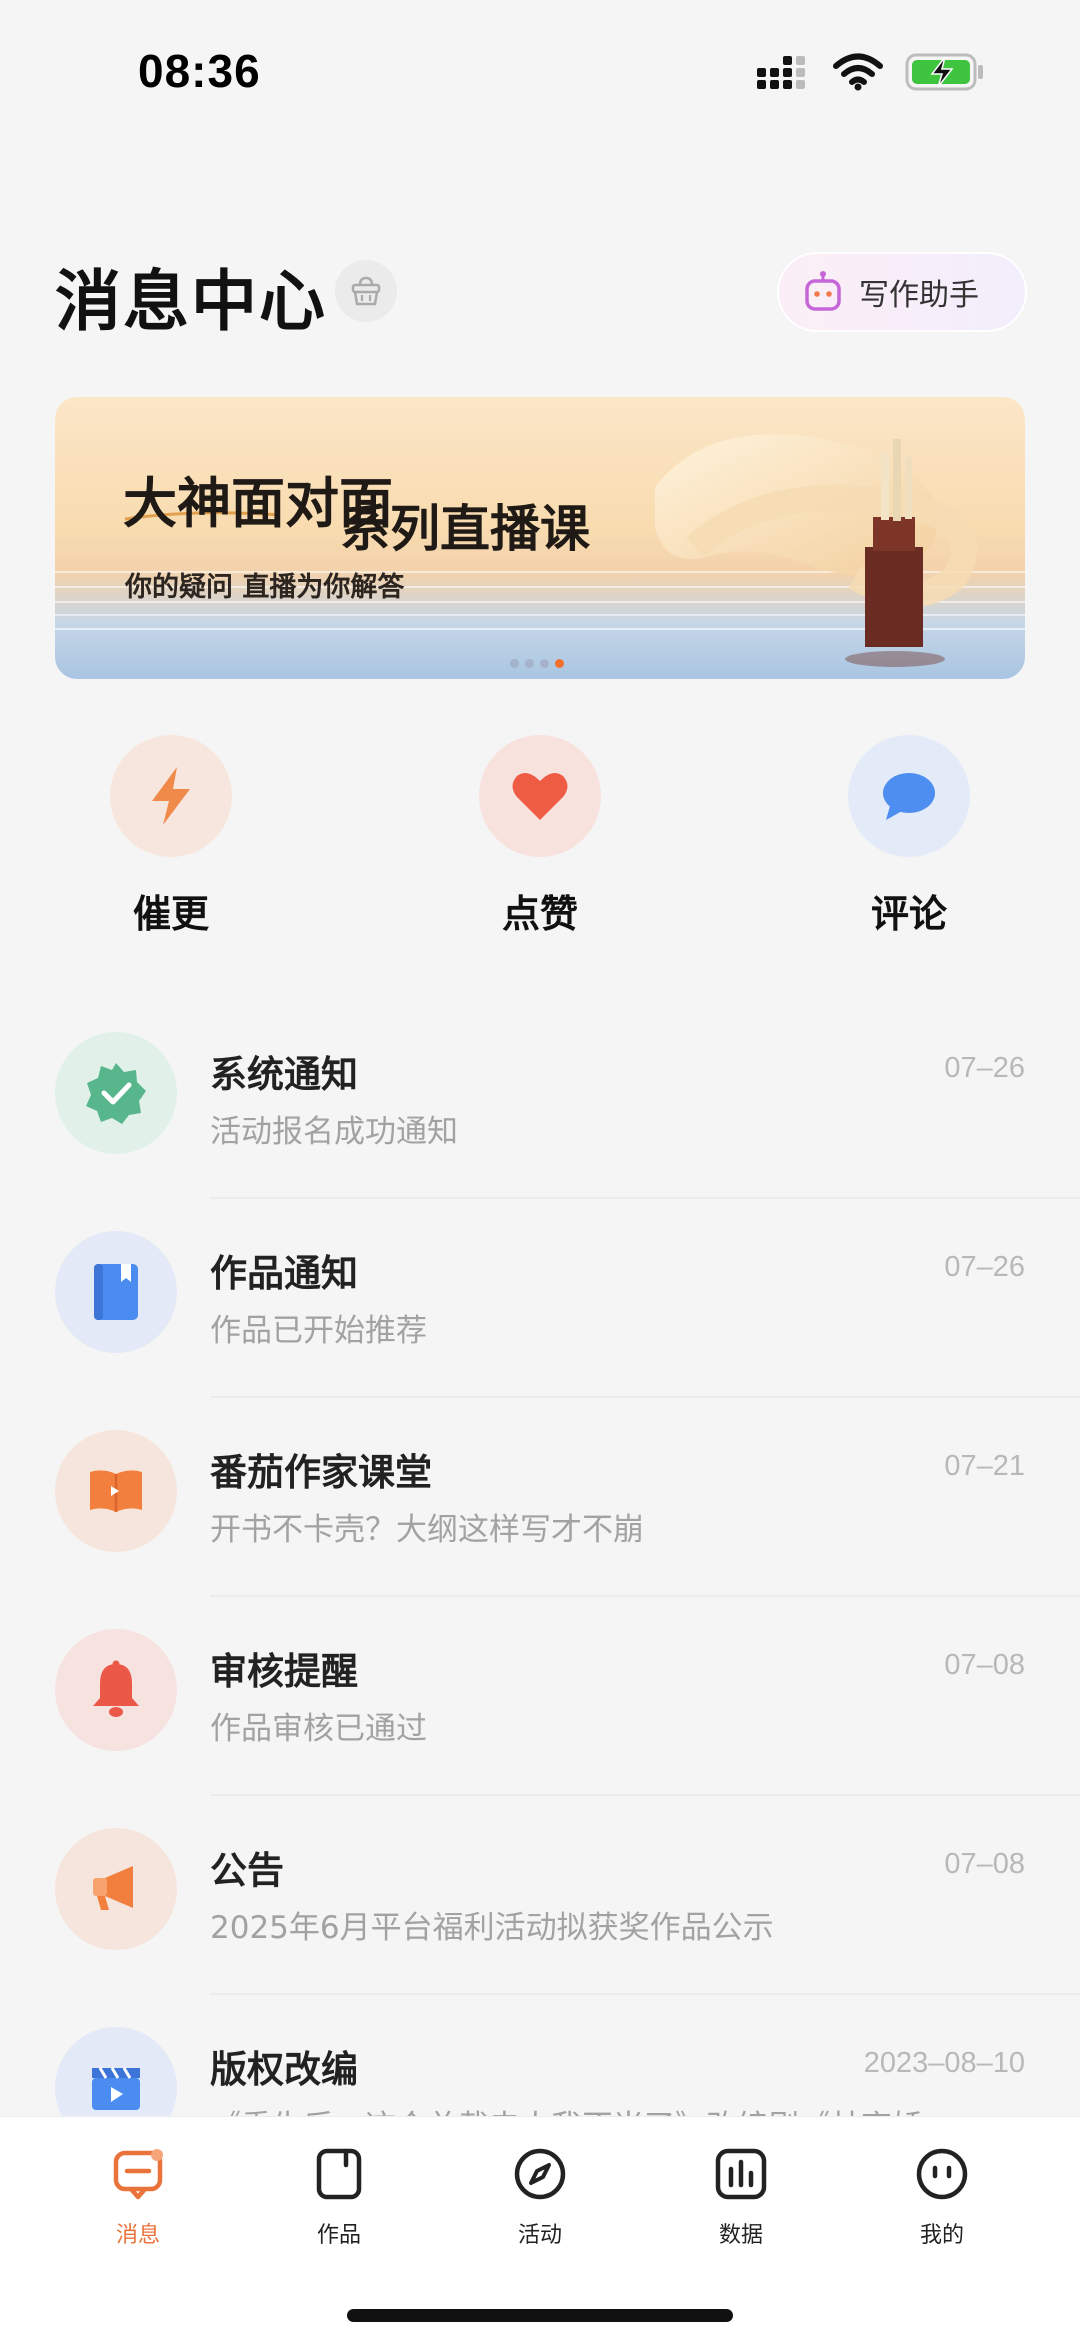  Describe the element at coordinates (191, 301) in the screenshot. I see `page-title: 消息中心` at that location.